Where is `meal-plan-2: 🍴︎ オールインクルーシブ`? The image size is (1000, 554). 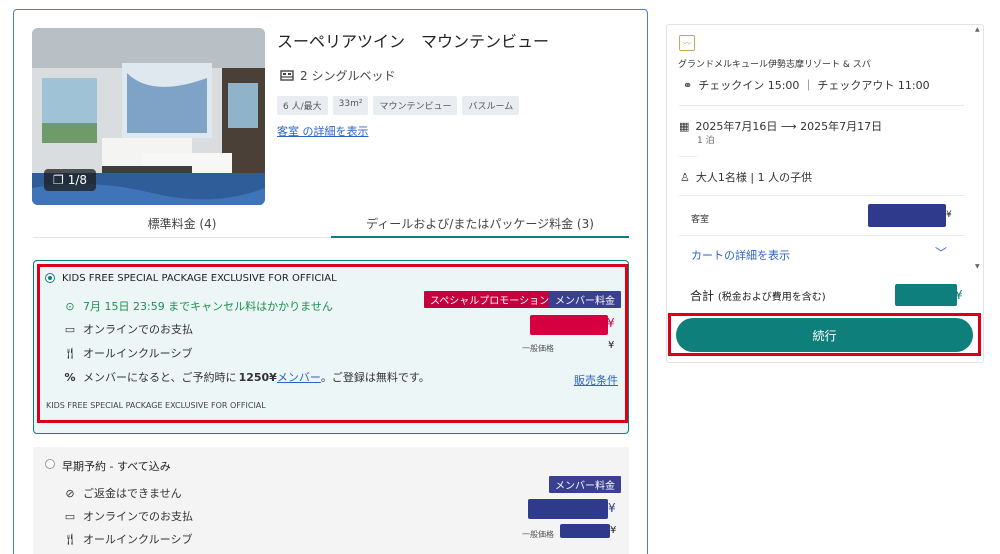
meal-plan-2: 🍴︎ オールインクルーシブ is located at coordinates (127, 539).